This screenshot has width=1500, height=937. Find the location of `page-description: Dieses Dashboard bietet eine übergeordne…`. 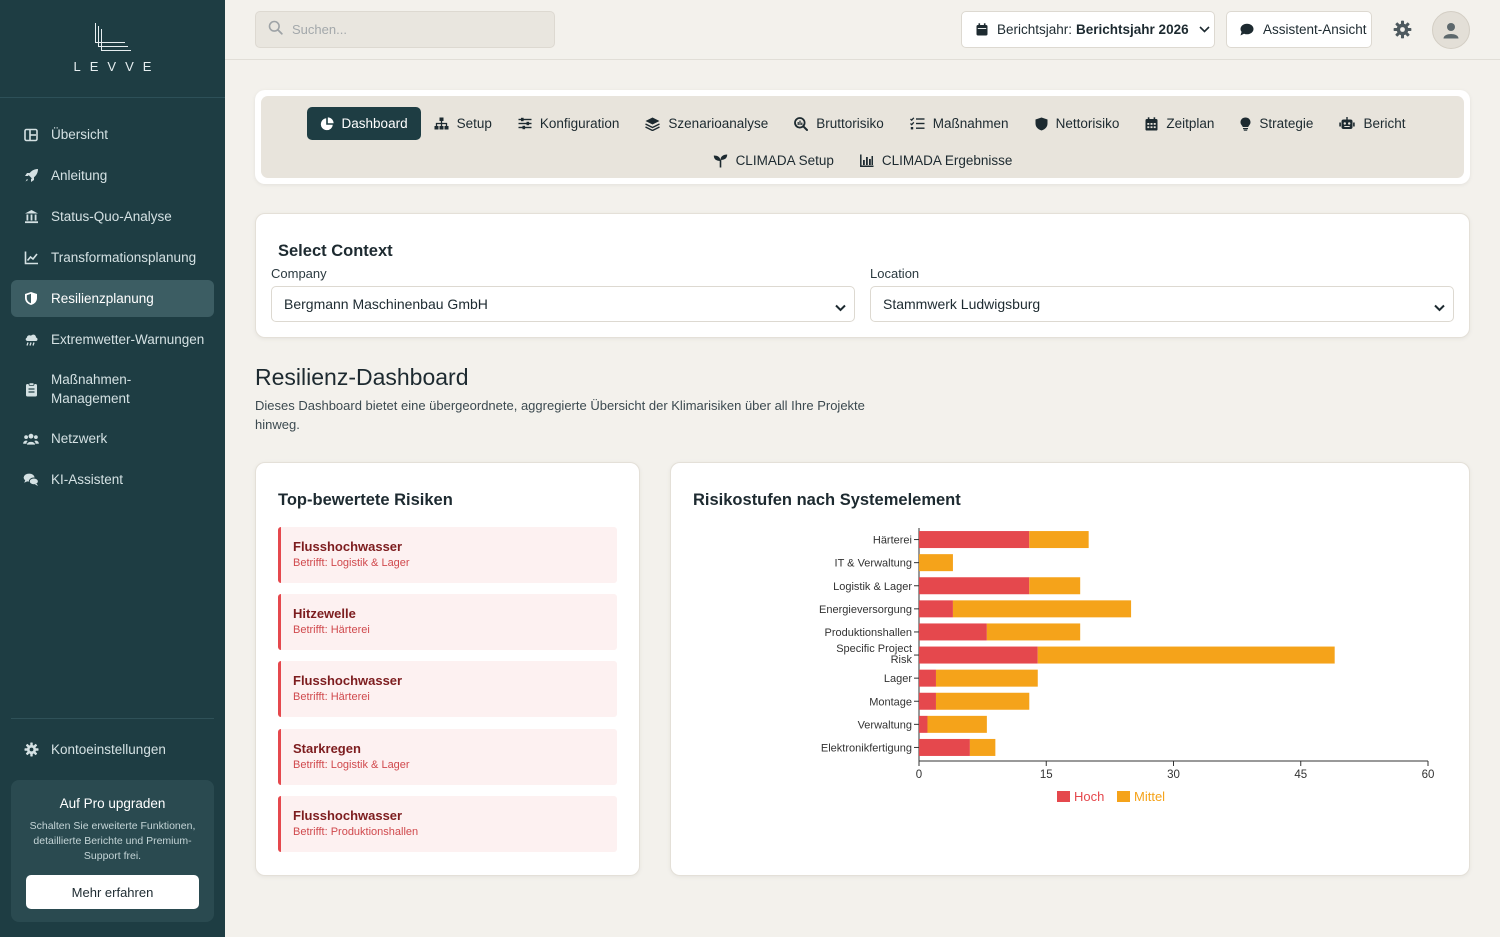

page-description: Dieses Dashboard bietet eine übergeordne… is located at coordinates (560, 415).